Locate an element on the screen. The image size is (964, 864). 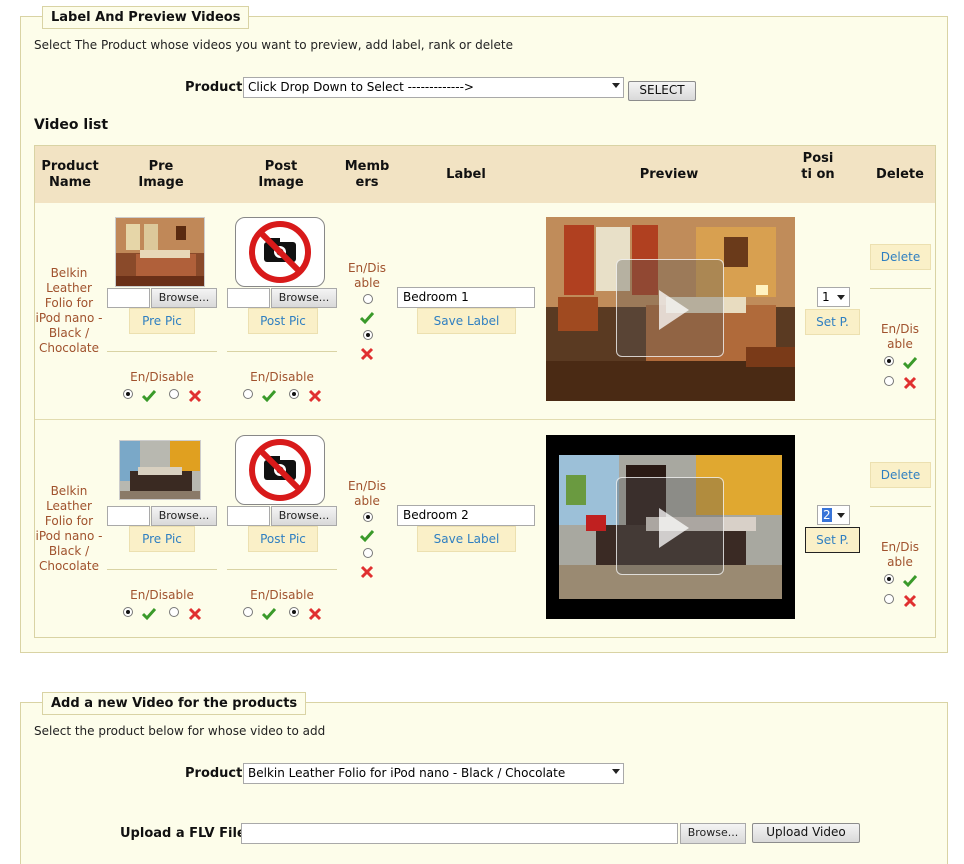
position-select: 2 is located at coordinates (833, 515).